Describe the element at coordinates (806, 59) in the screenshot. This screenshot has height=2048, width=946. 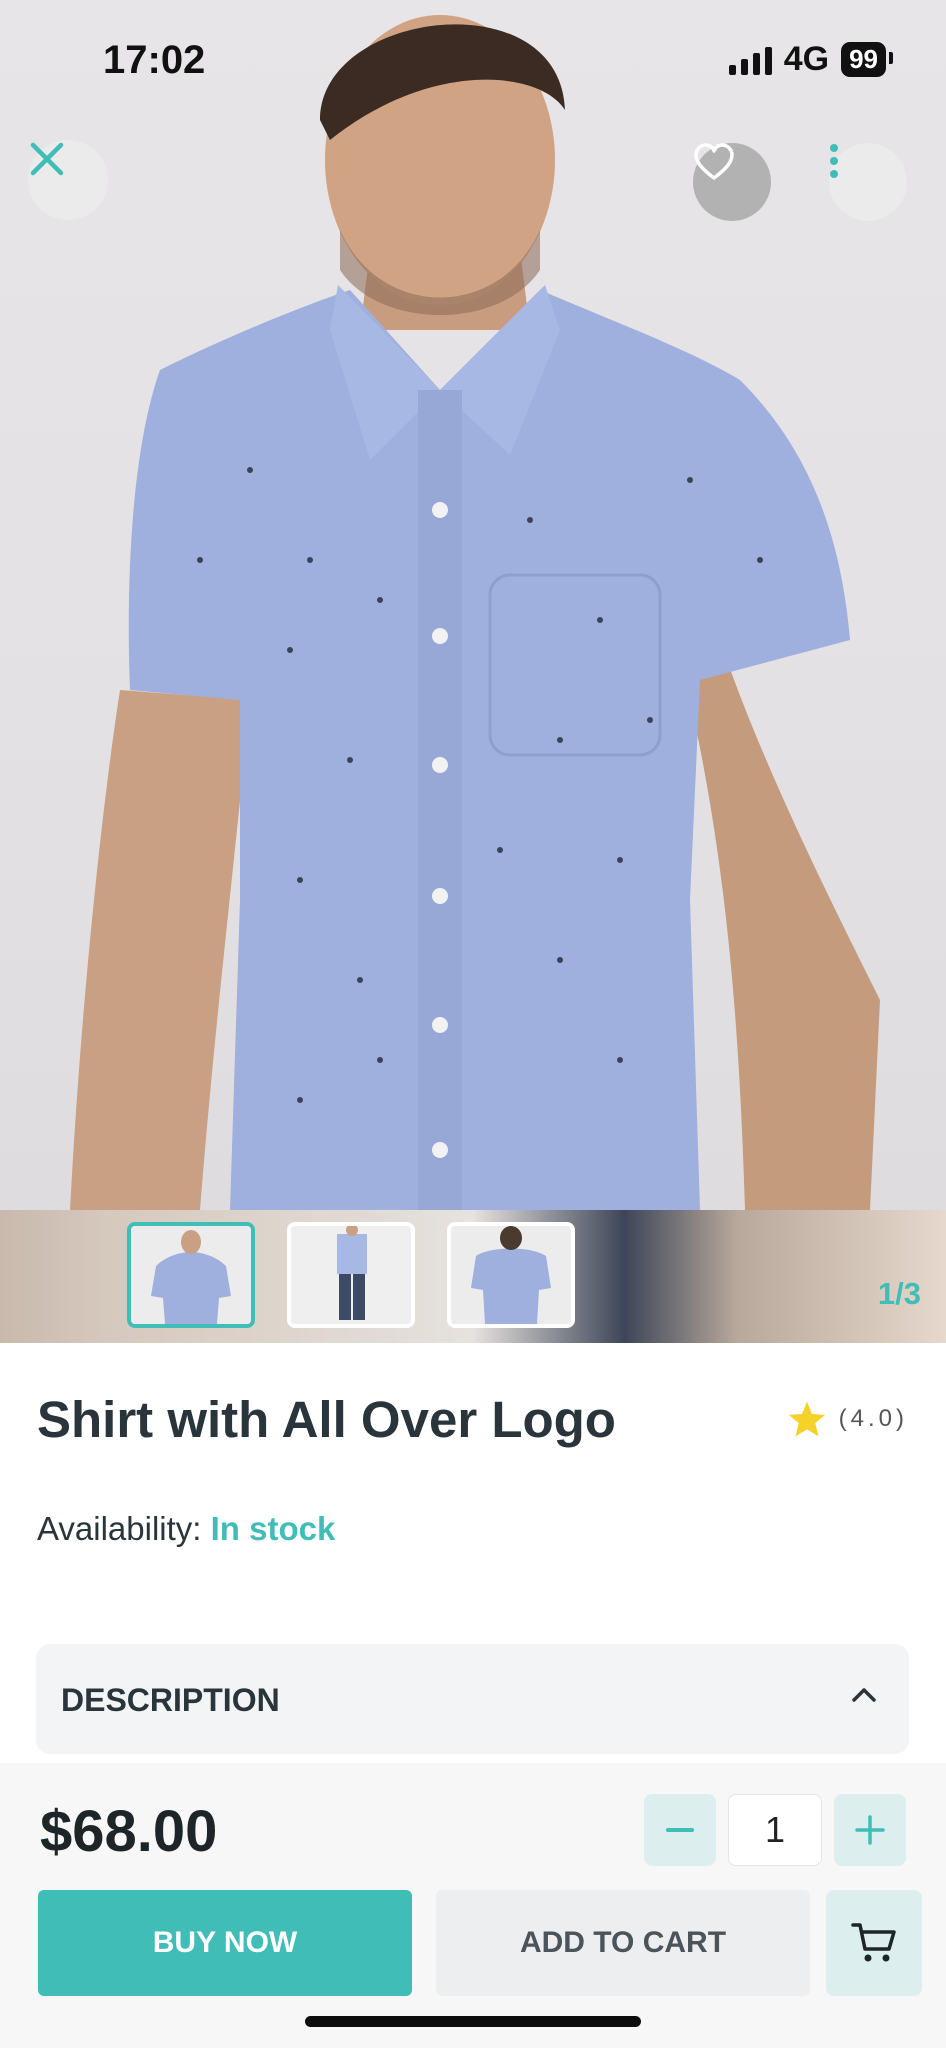
I see `network-type: 4G` at that location.